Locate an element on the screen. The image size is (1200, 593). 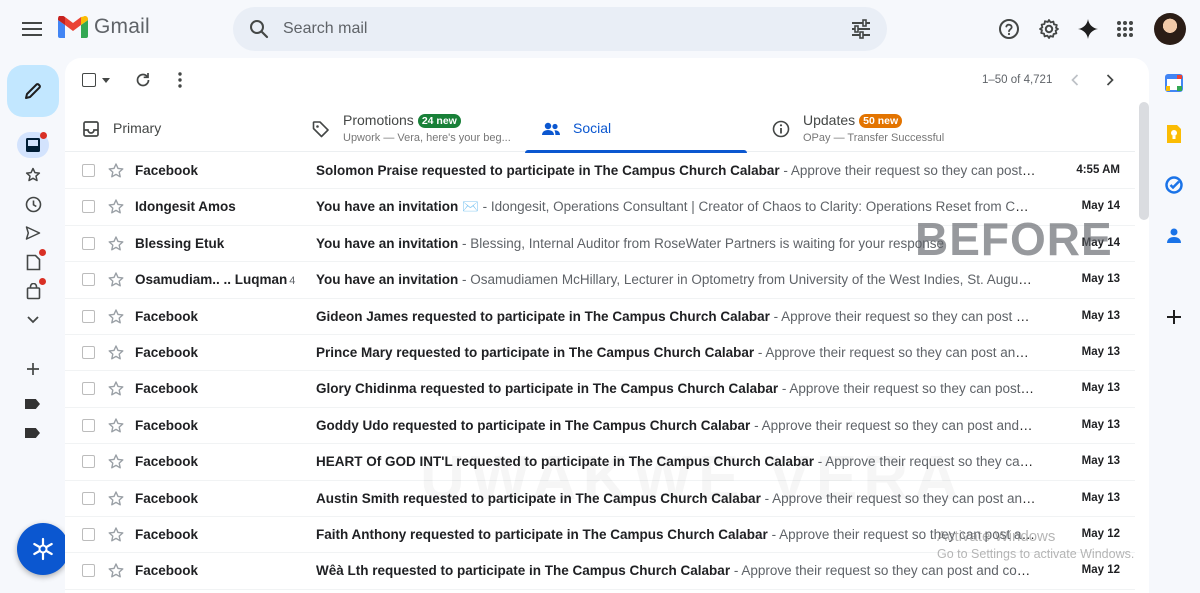
get-addons-button is located at coordinates (1174, 317).